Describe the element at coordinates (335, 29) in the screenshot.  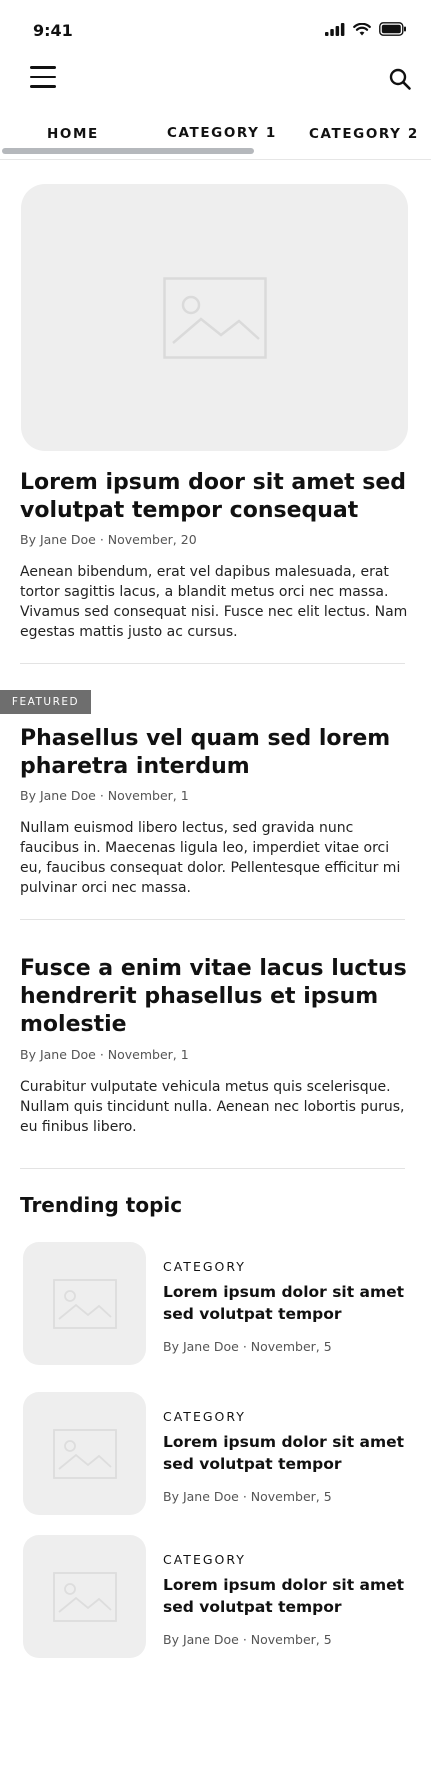
I see `signal-icon` at that location.